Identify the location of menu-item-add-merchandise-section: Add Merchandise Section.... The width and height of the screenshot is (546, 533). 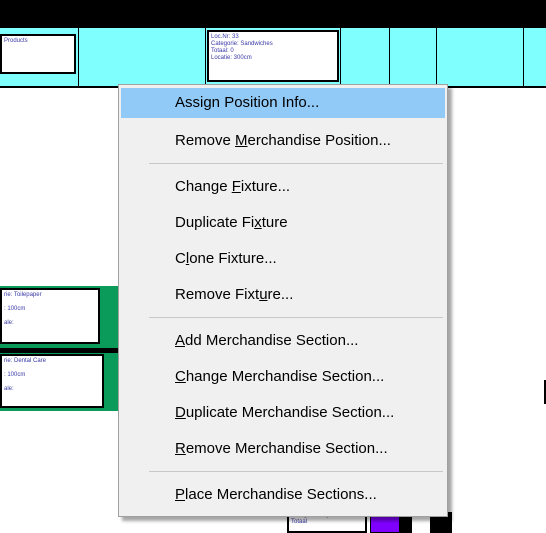
(283, 341).